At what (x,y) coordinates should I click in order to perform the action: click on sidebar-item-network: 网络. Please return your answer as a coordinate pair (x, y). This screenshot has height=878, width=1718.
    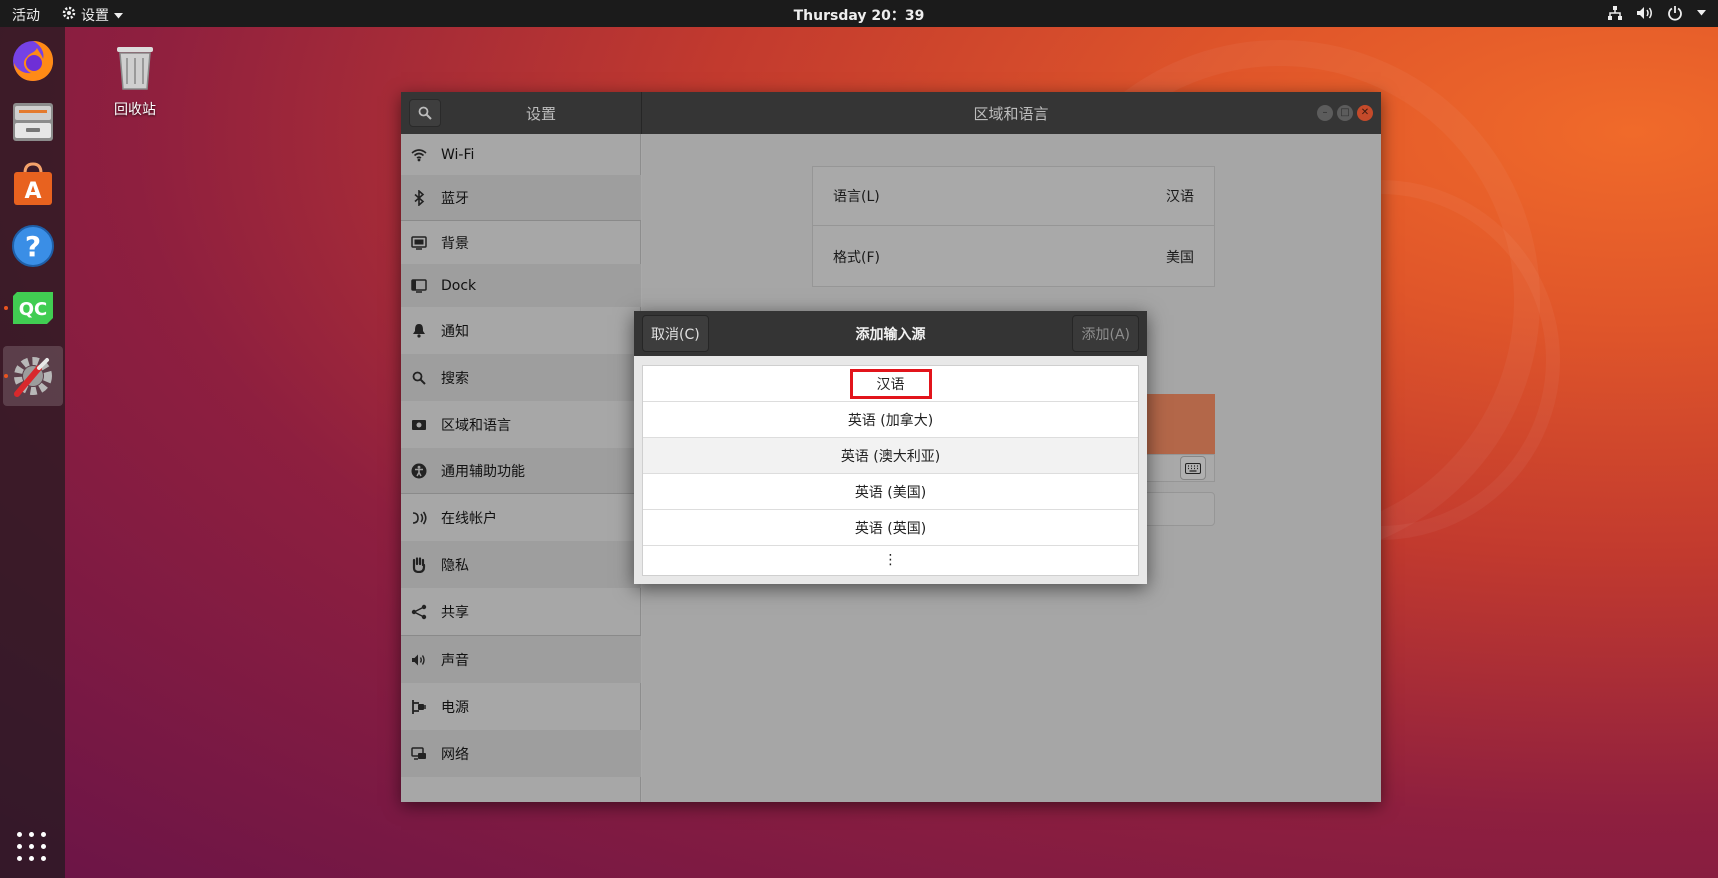
    Looking at the image, I should click on (521, 753).